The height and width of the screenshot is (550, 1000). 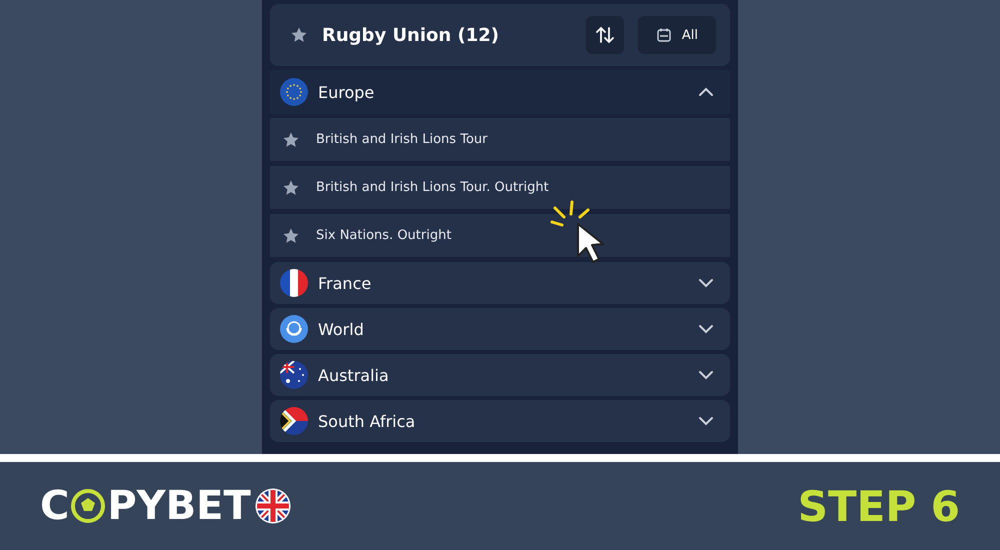 I want to click on league-name: British and Irish Lions Tour, so click(x=402, y=139).